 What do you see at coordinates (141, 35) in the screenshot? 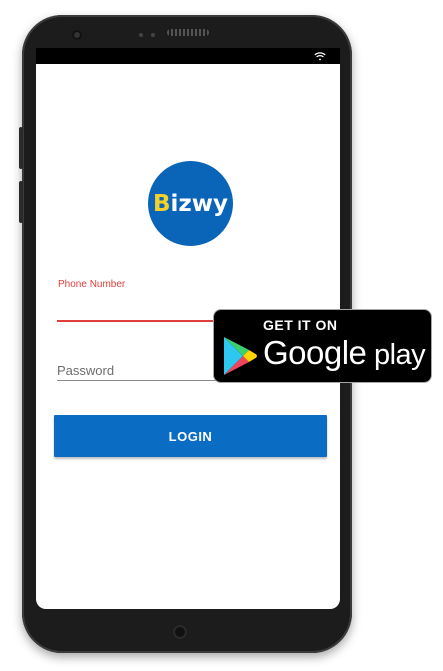
I see `proximity-sensor` at bounding box center [141, 35].